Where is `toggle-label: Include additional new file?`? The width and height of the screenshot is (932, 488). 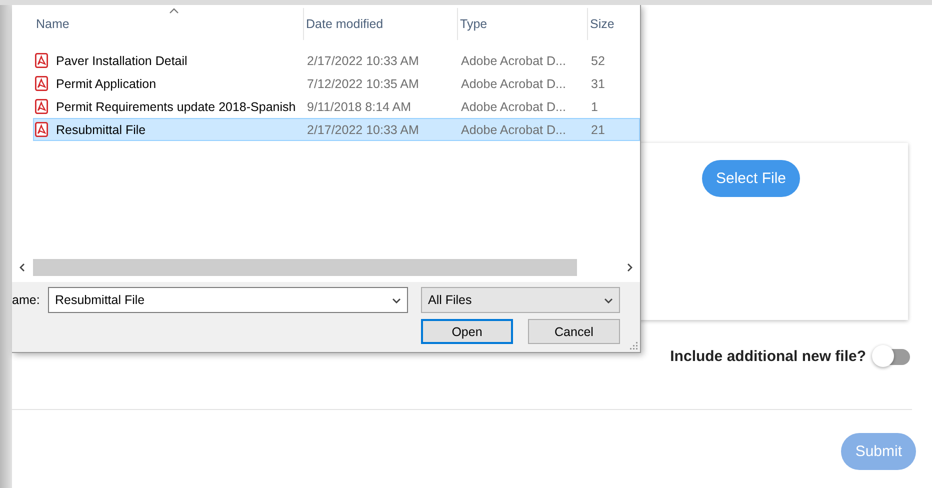 toggle-label: Include additional new file? is located at coordinates (768, 356).